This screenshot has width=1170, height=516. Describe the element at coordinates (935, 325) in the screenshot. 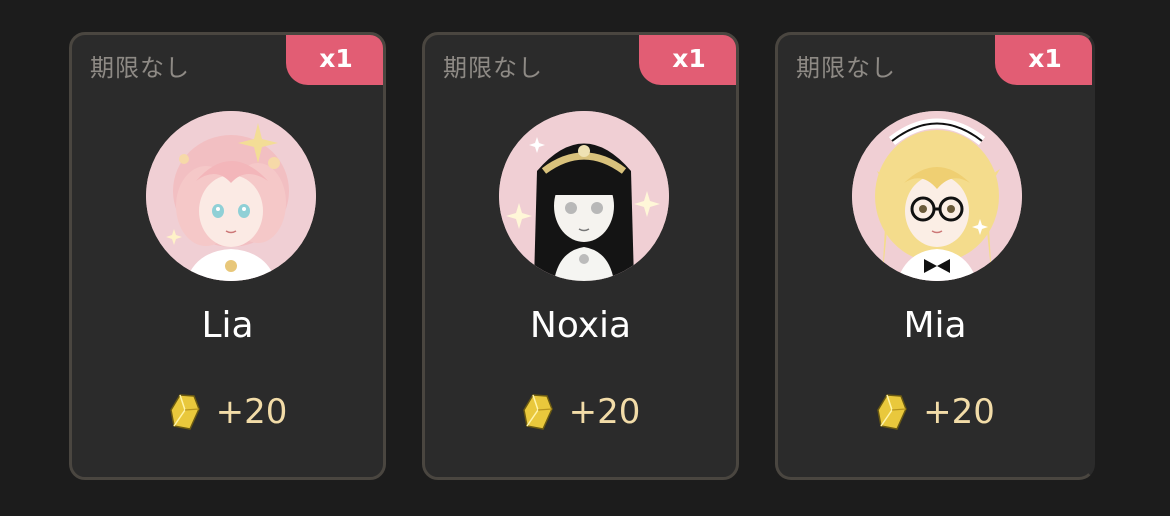

I see `character-name: Mia` at that location.